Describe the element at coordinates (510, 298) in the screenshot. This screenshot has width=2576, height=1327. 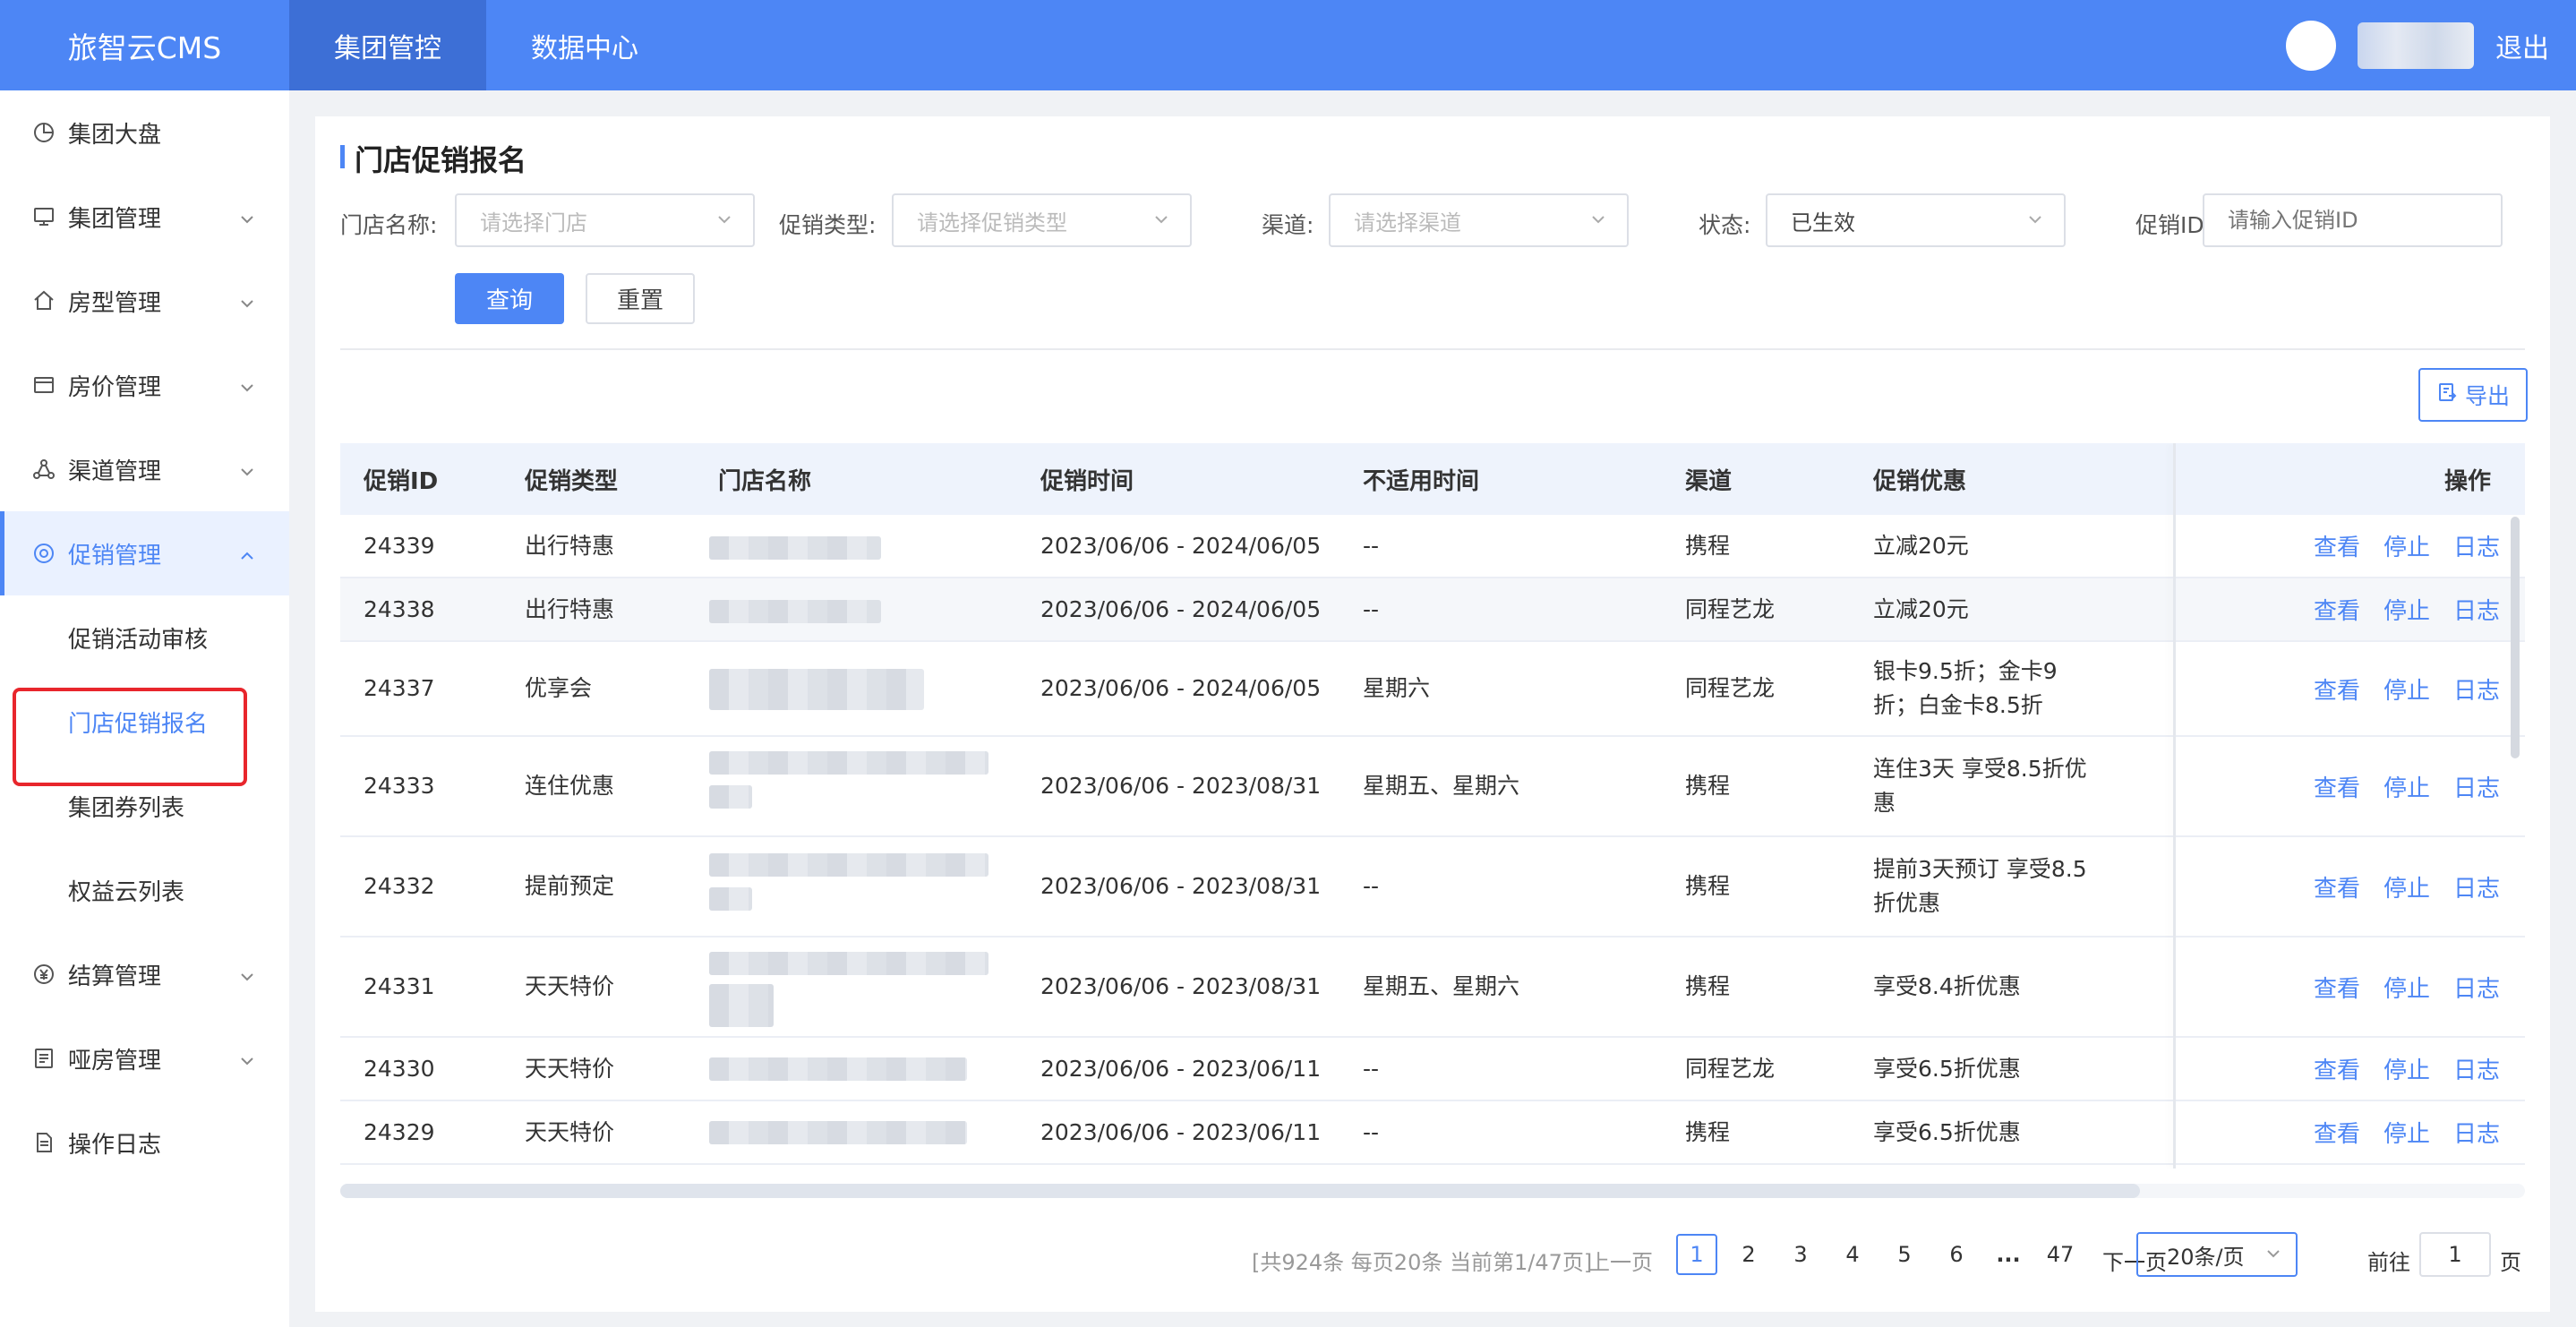
I see `query-button: 查询` at that location.